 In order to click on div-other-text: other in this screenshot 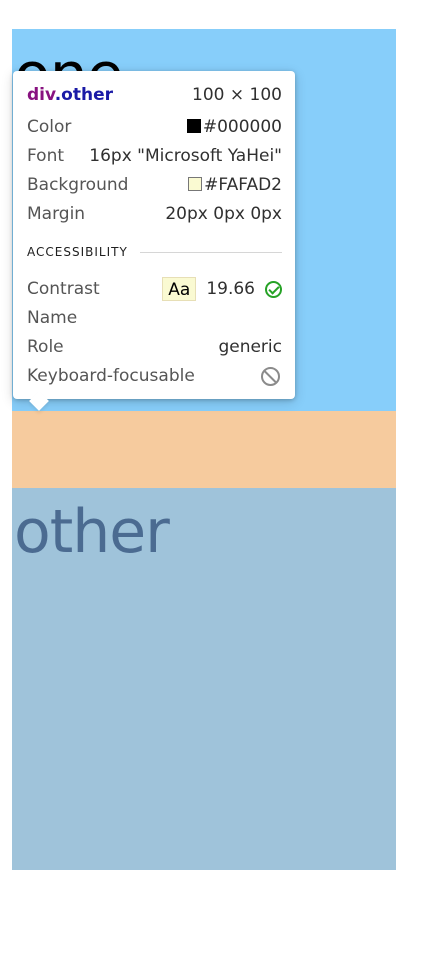, I will do `click(92, 532)`.